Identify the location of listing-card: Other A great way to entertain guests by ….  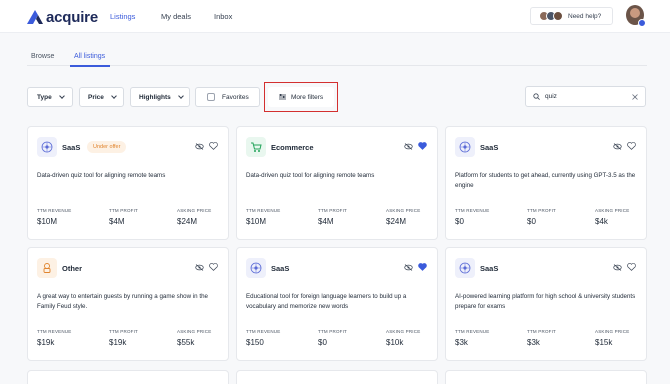
(128, 304).